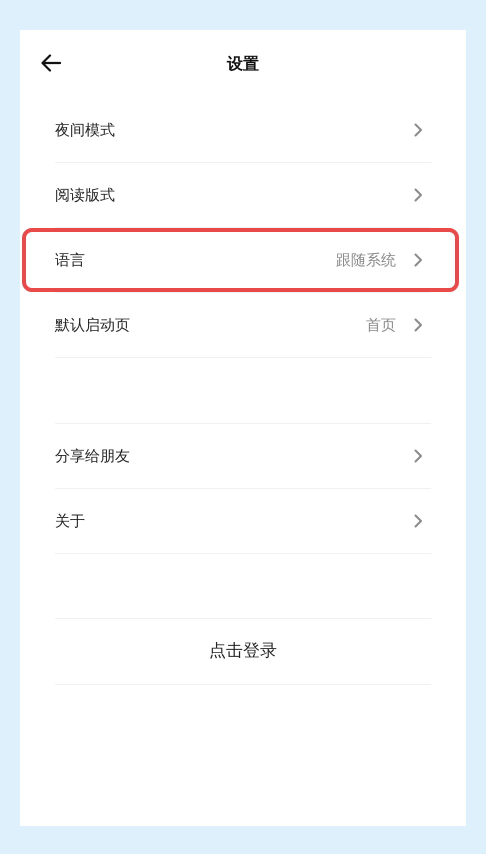  Describe the element at coordinates (93, 325) in the screenshot. I see `row-label: 默认启动页` at that location.